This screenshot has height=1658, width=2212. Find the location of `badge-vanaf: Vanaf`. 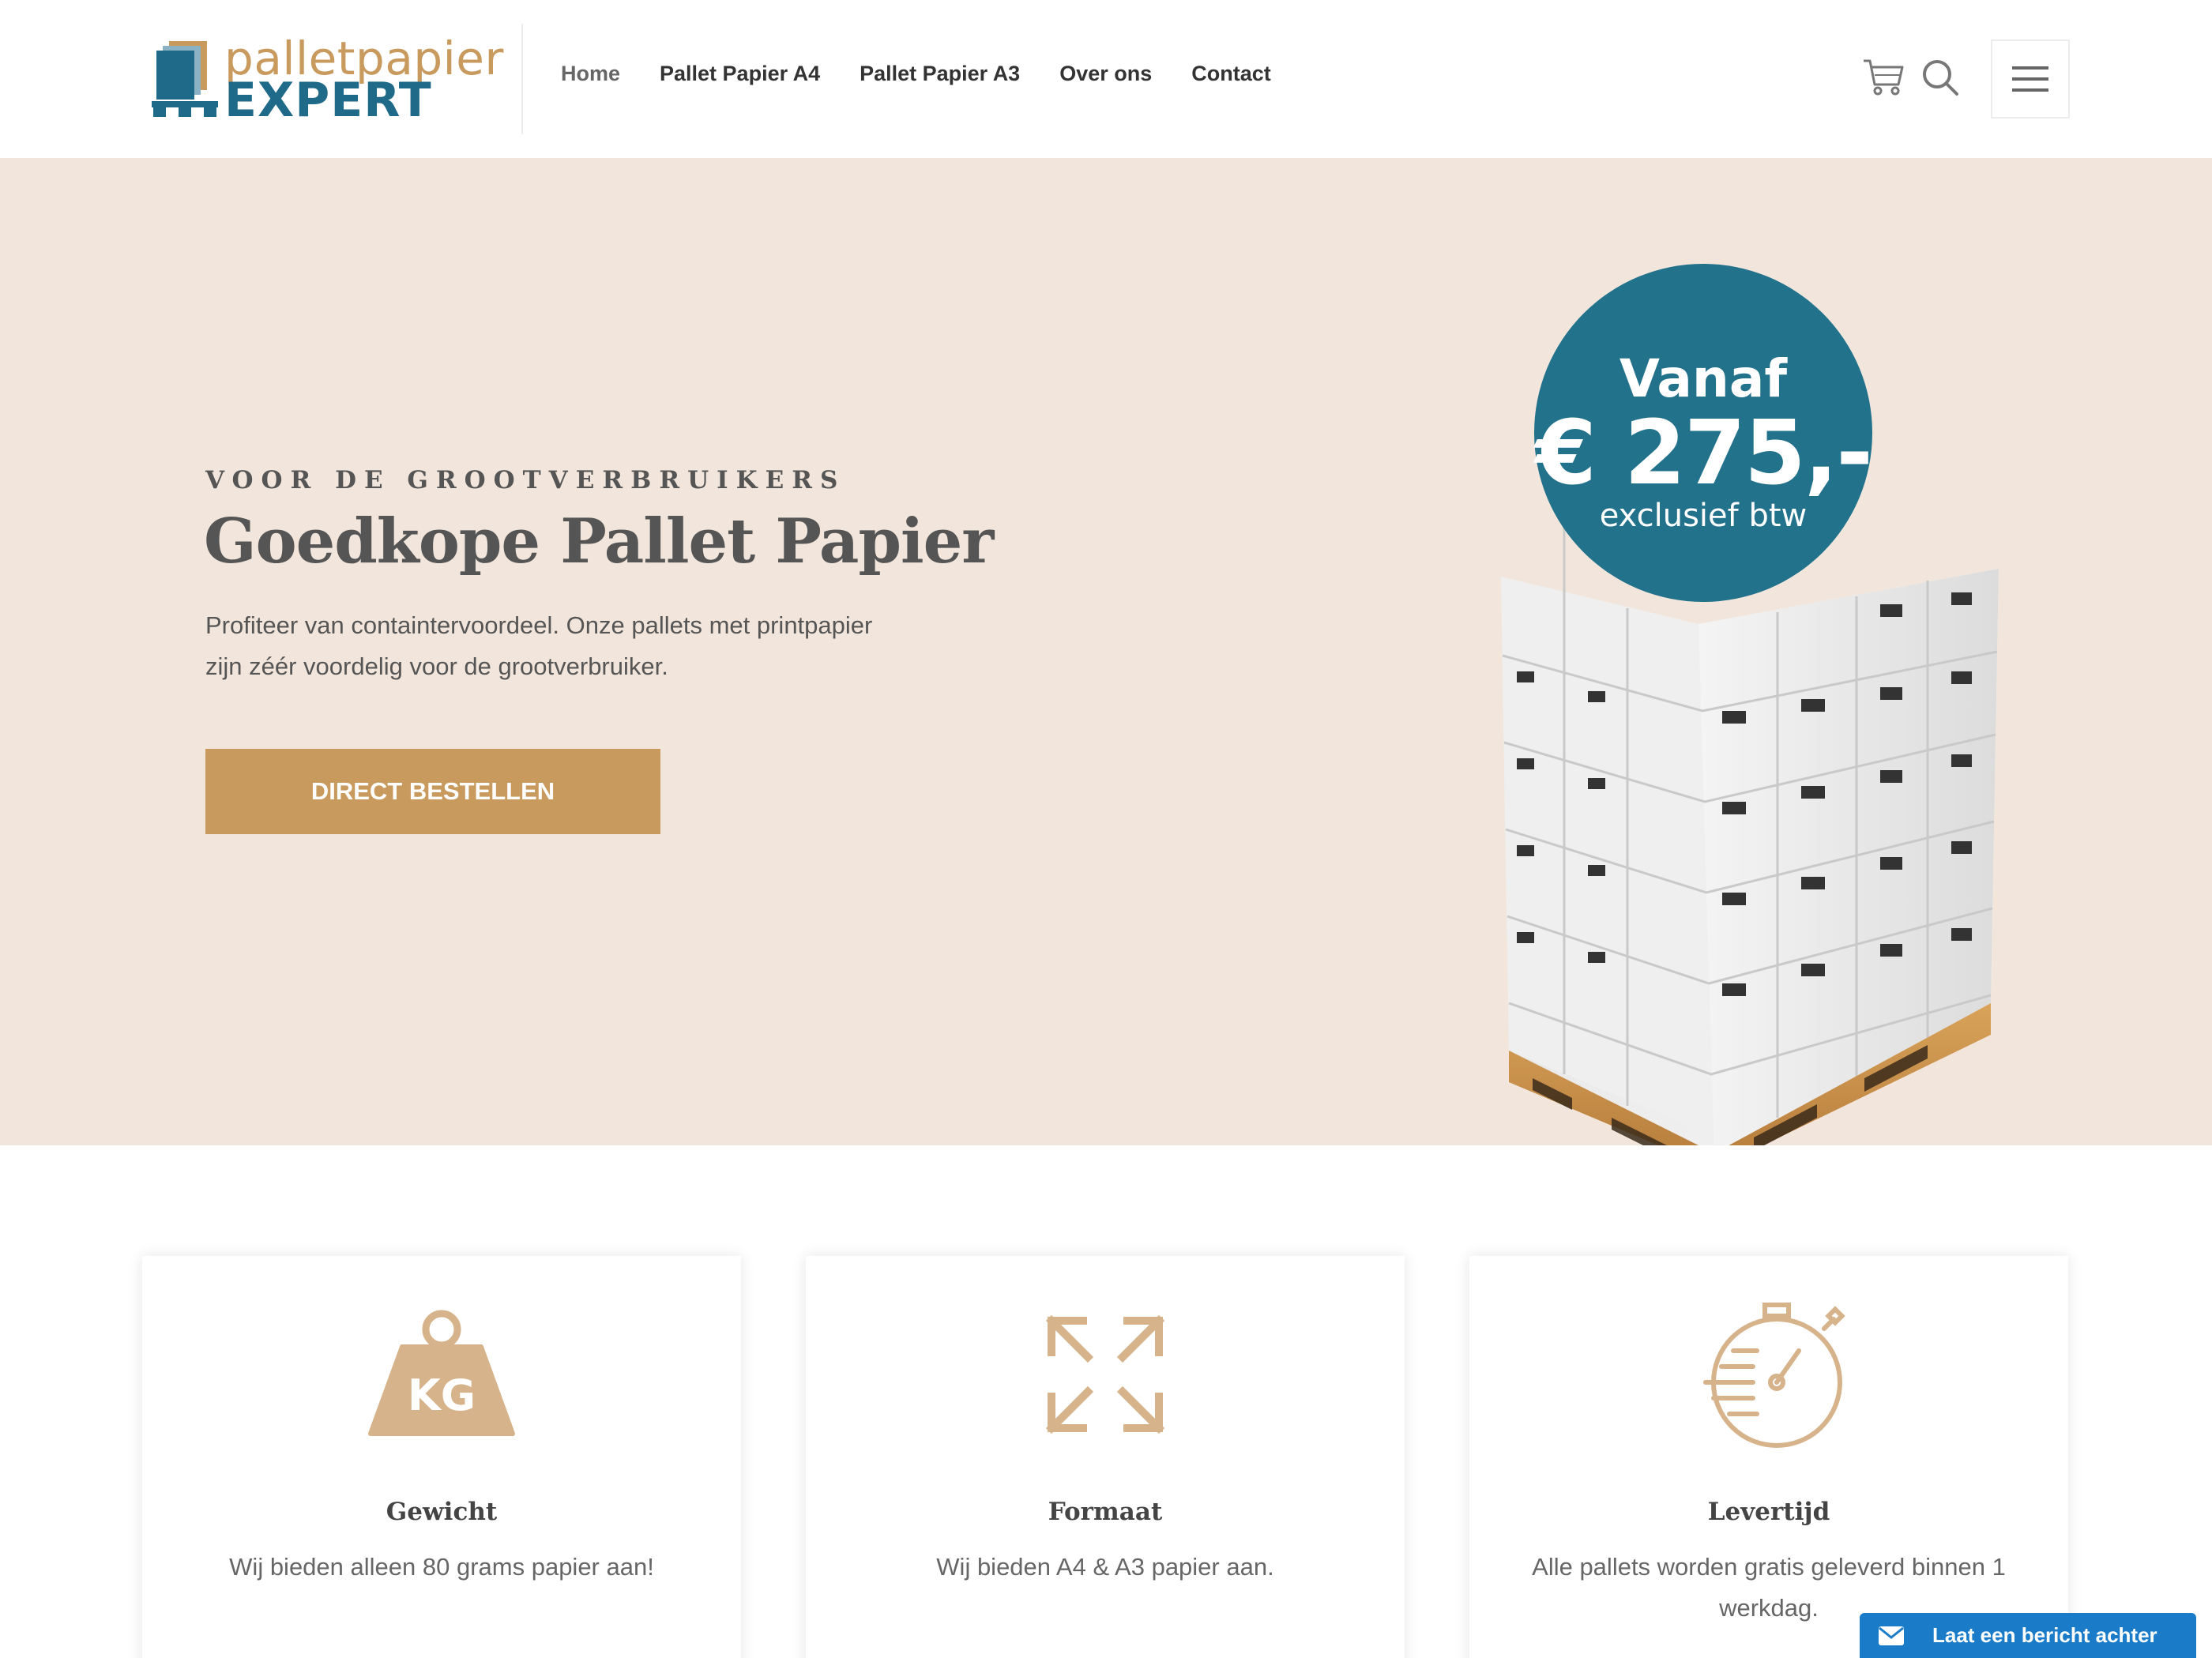

badge-vanaf: Vanaf is located at coordinates (1704, 378).